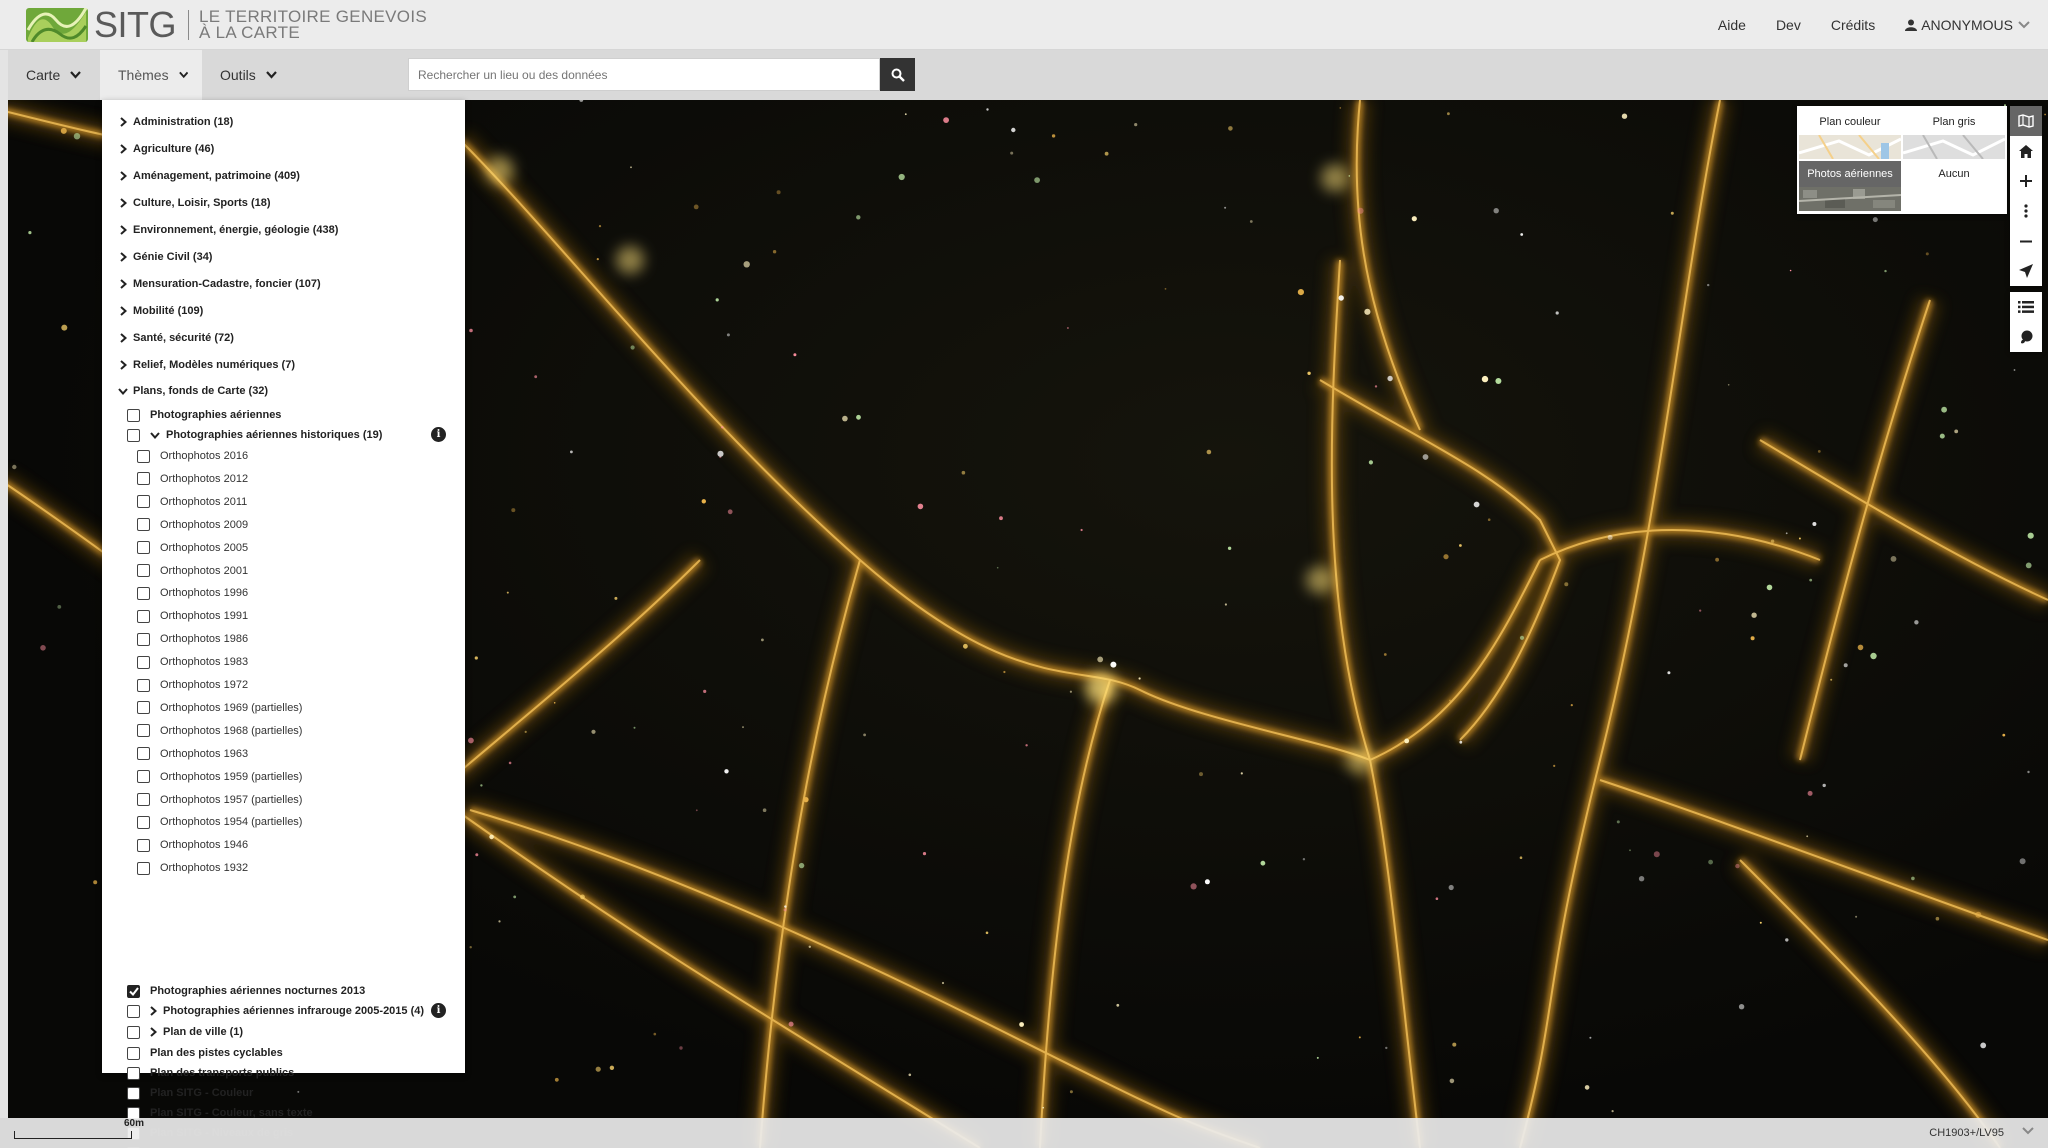  I want to click on category-item: Mobilité (109), so click(160, 311).